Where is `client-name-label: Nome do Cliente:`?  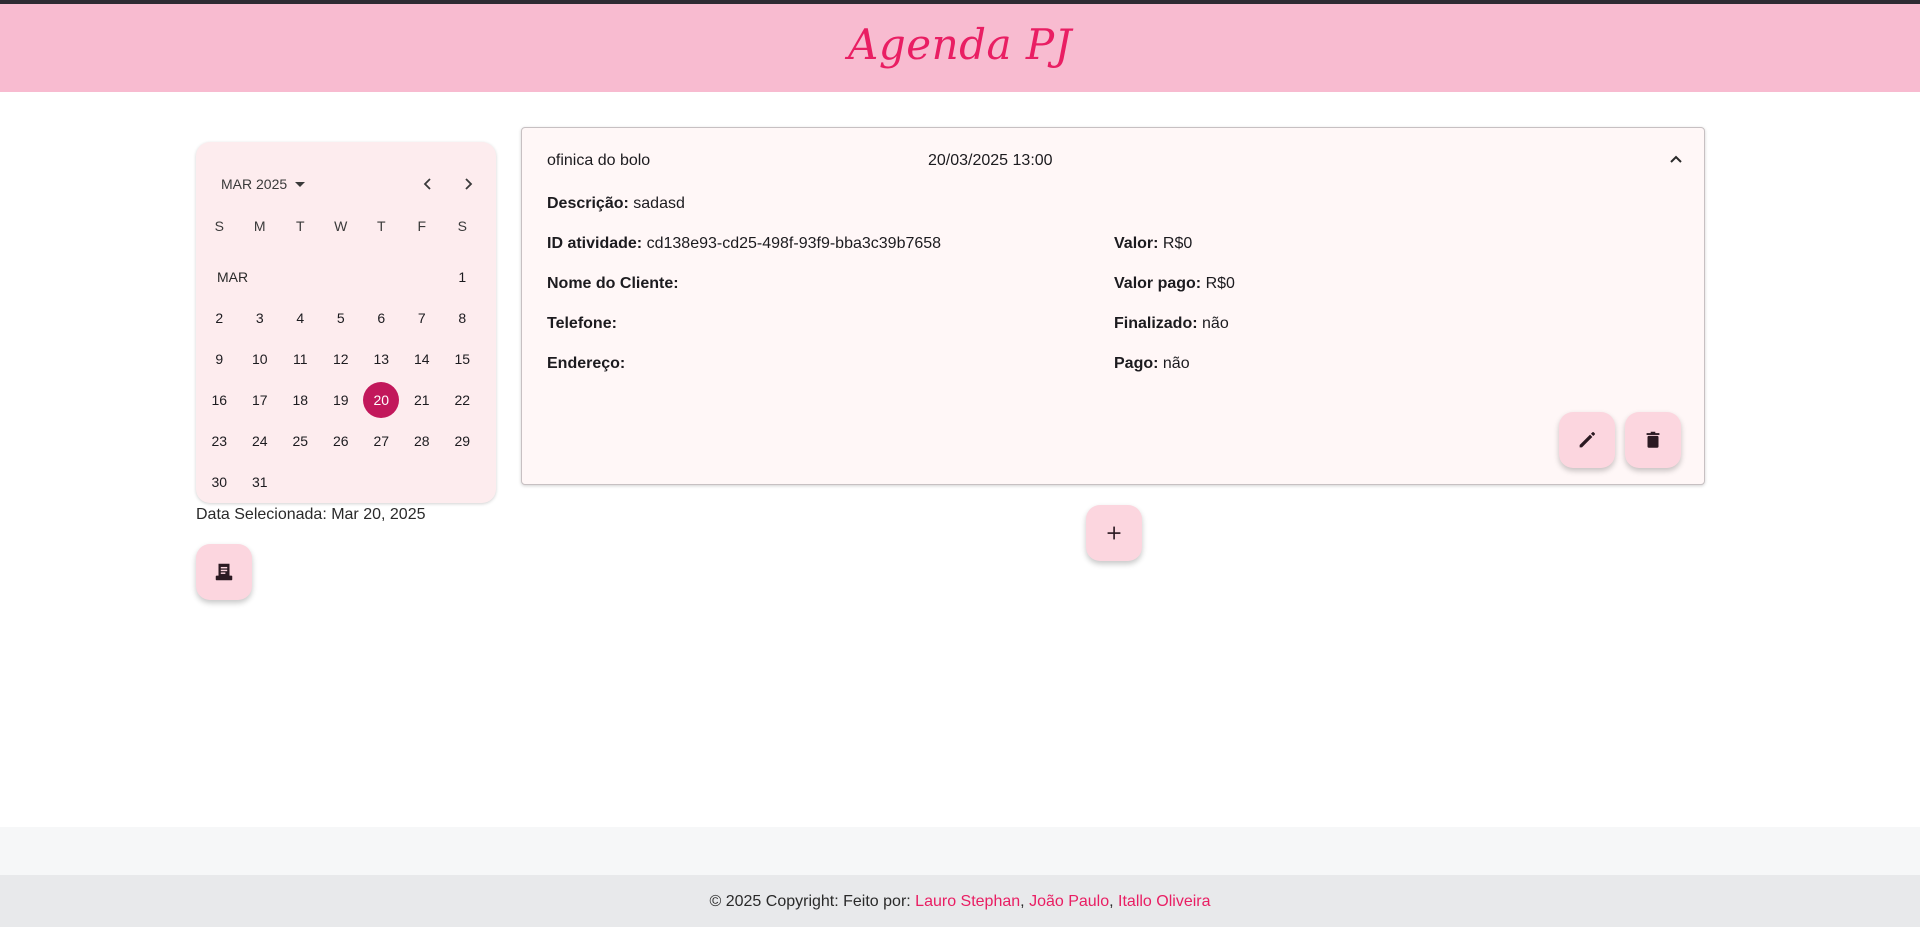 client-name-label: Nome do Cliente: is located at coordinates (613, 283).